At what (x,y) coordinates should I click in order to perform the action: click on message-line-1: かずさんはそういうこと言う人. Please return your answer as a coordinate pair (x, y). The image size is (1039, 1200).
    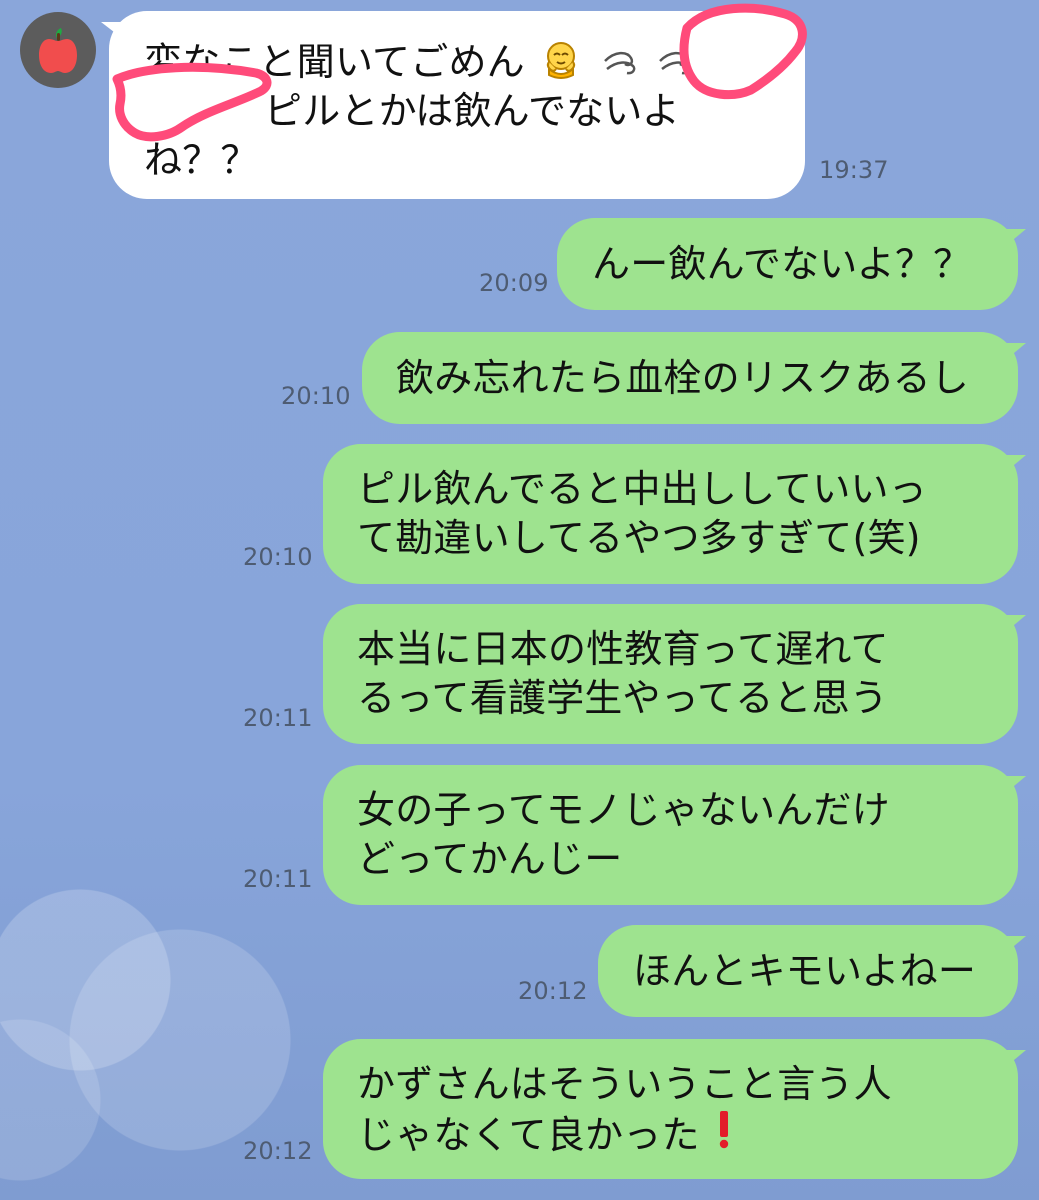
    Looking at the image, I should click on (624, 1084).